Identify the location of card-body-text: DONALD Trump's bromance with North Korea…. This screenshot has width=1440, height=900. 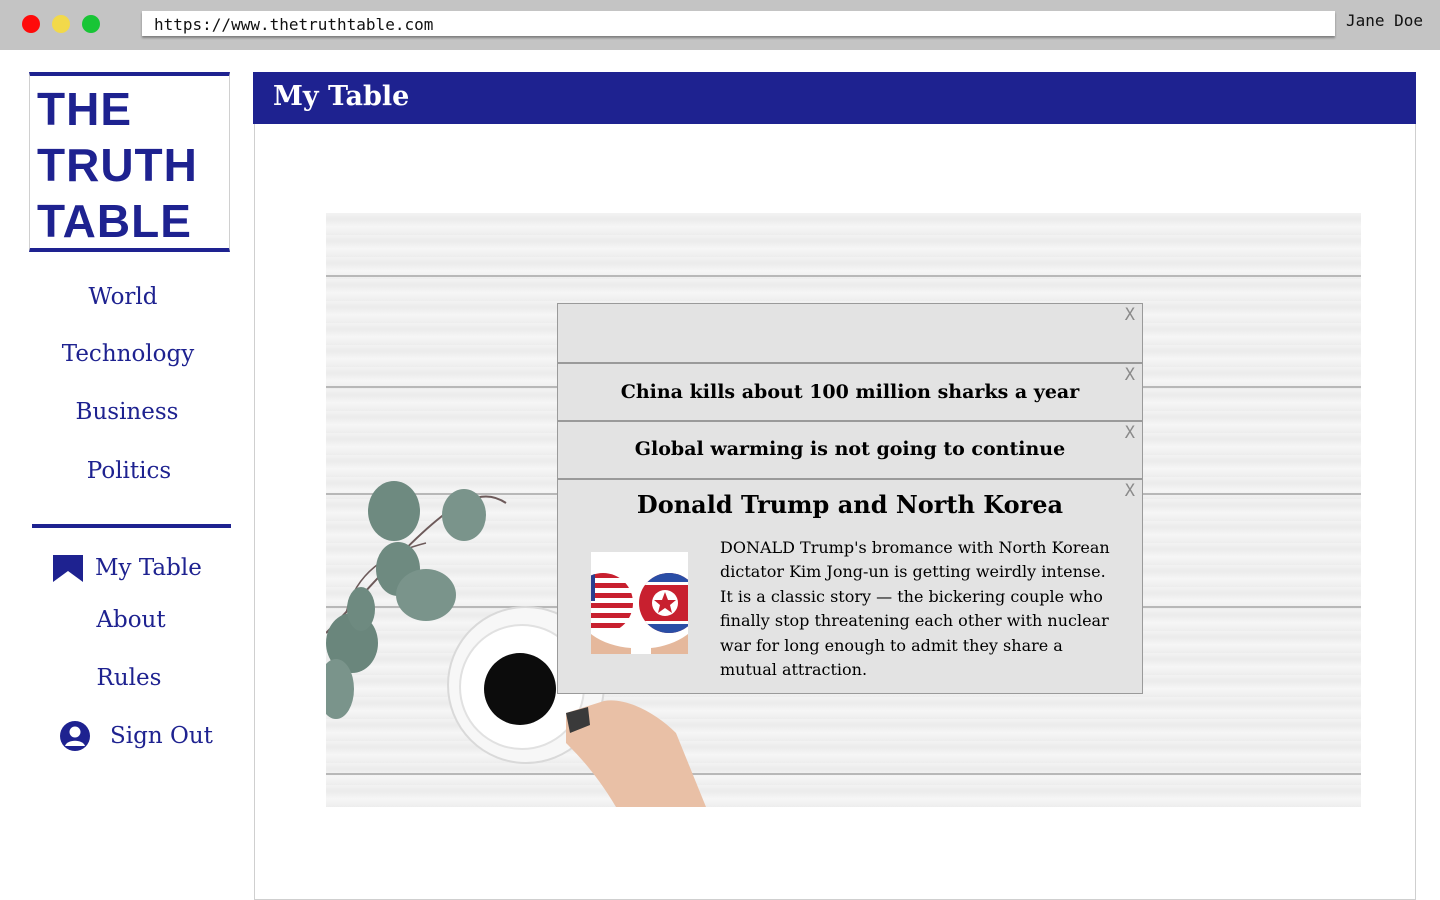
(915, 609).